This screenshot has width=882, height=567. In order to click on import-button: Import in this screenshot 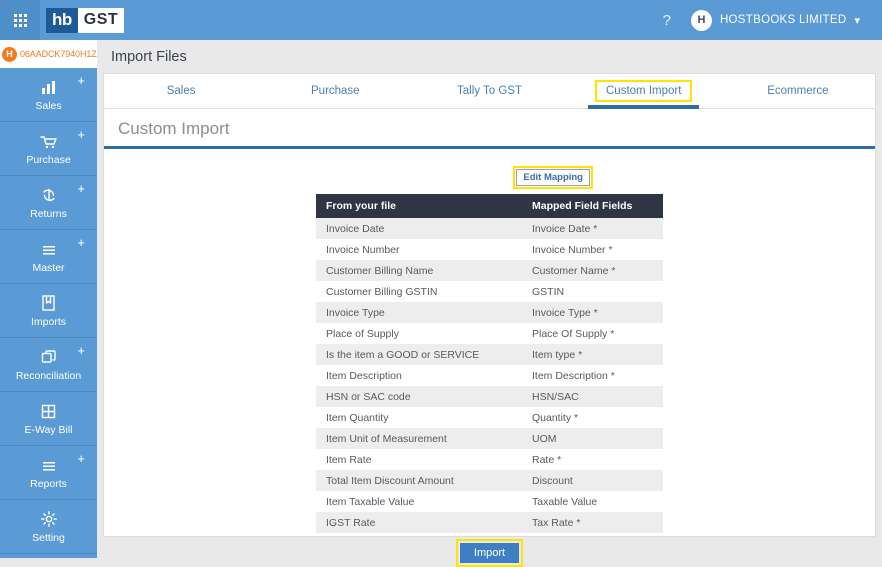, I will do `click(489, 553)`.